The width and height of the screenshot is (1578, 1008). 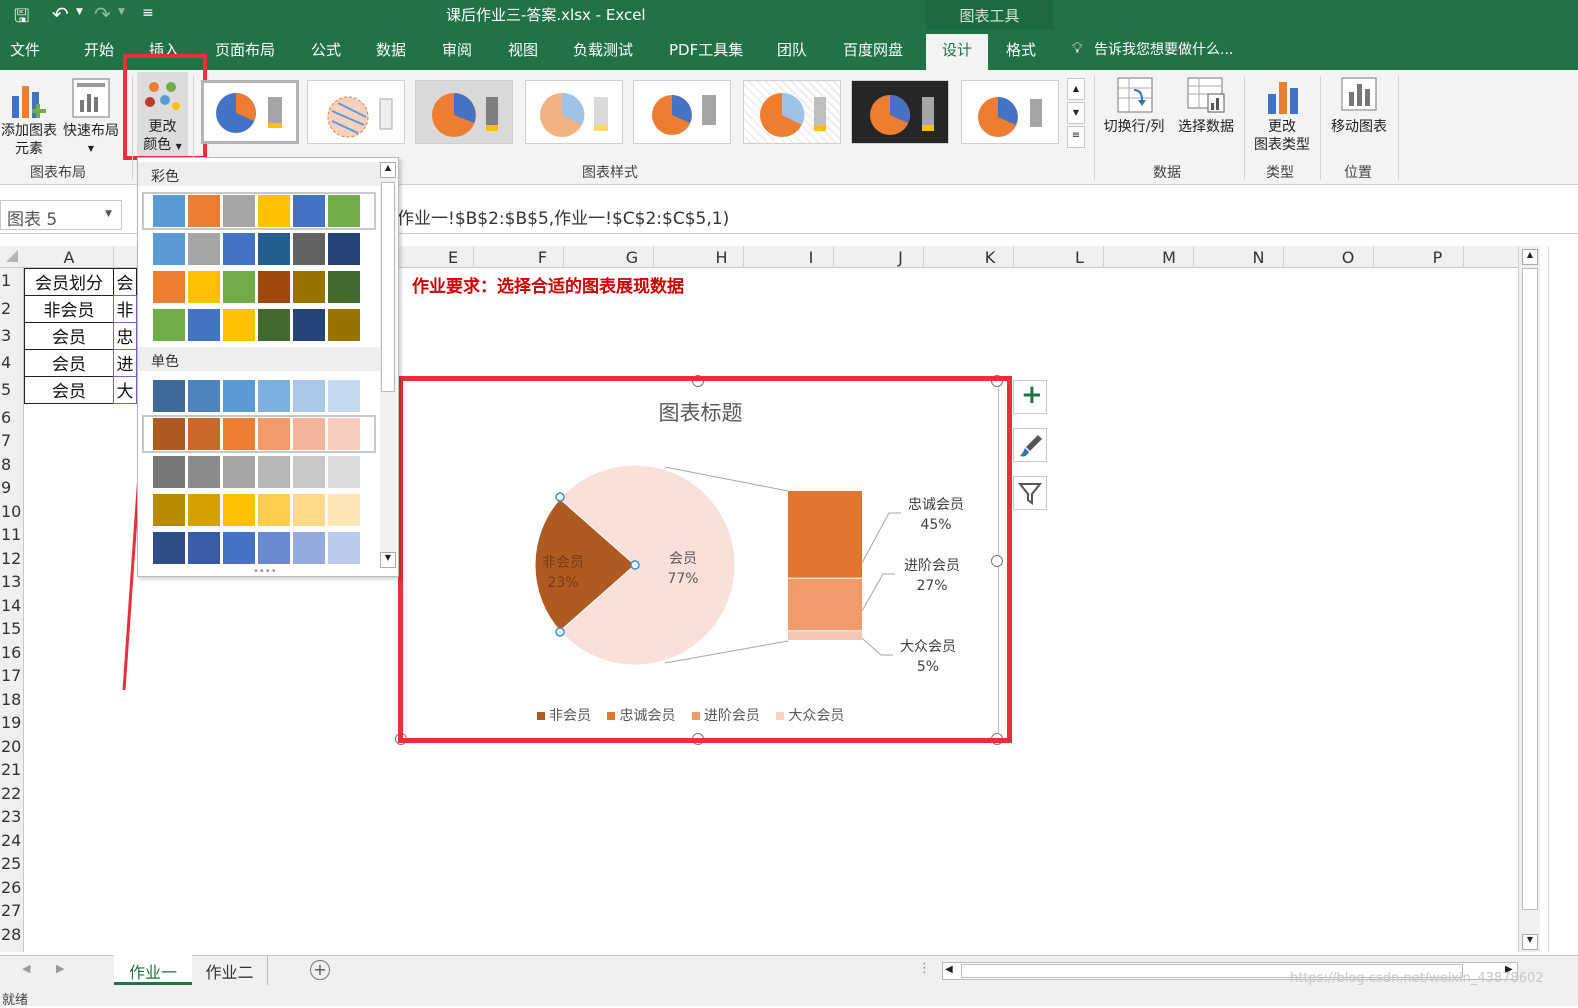 What do you see at coordinates (1076, 137) in the screenshot?
I see `styles-more-button: ≡` at bounding box center [1076, 137].